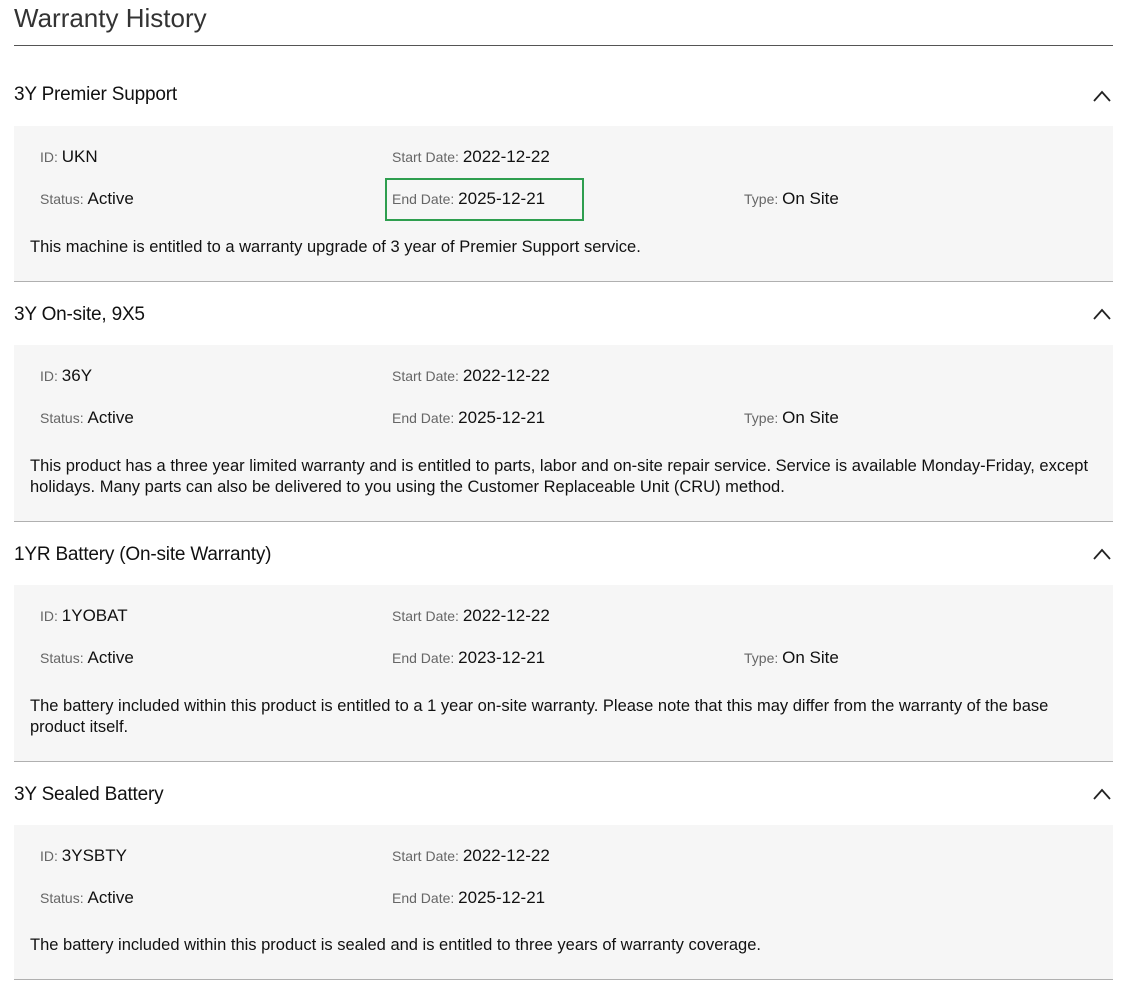 The width and height of the screenshot is (1129, 995). I want to click on id-field: ID: UKN, so click(69, 156).